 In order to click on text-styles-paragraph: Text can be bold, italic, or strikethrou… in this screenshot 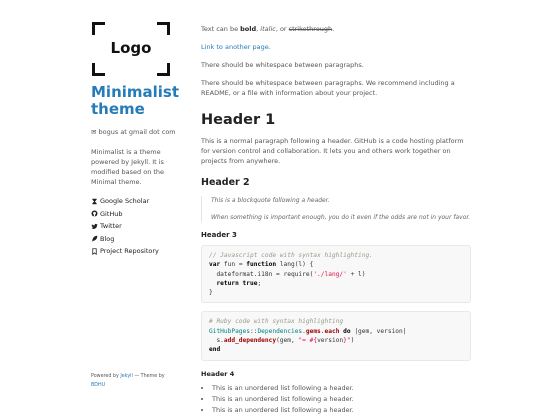, I will do `click(336, 29)`.